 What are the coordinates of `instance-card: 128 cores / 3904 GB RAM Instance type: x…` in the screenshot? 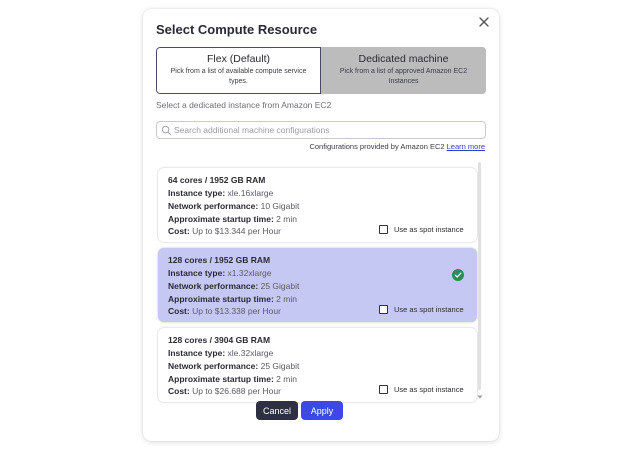 It's located at (317, 365).